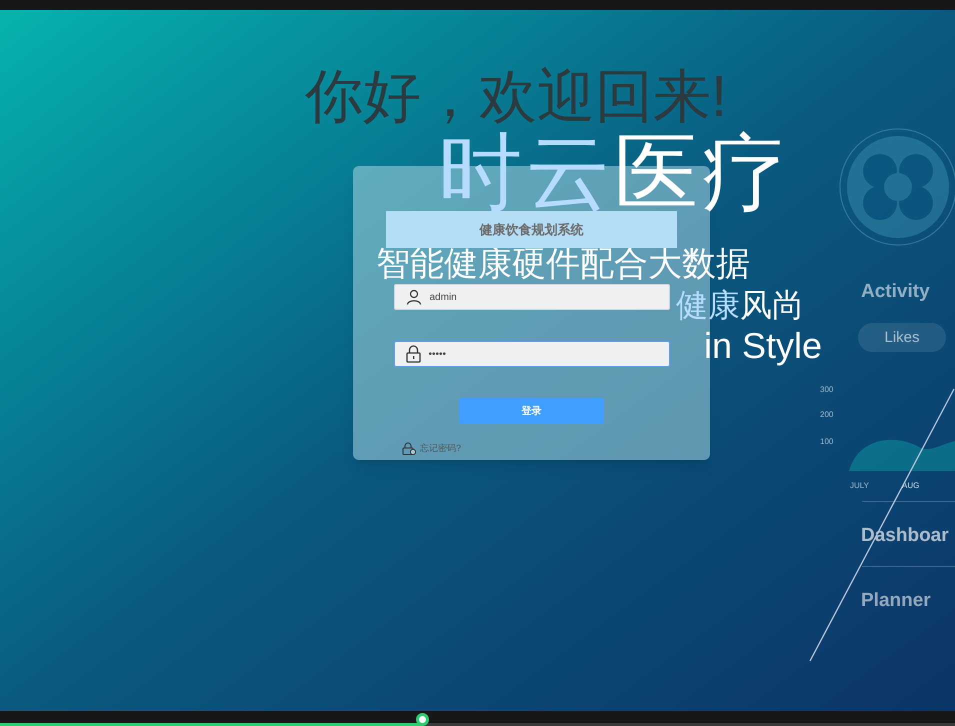  What do you see at coordinates (859, 486) in the screenshot?
I see `month-label: JULY` at bounding box center [859, 486].